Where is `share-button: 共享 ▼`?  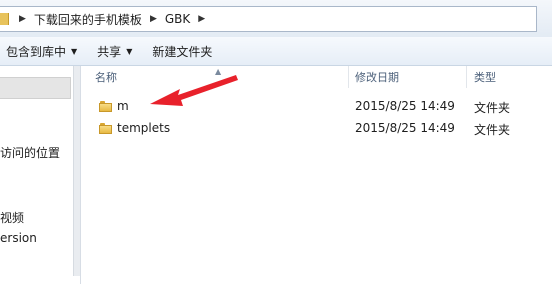
share-button: 共享 ▼ is located at coordinates (114, 51).